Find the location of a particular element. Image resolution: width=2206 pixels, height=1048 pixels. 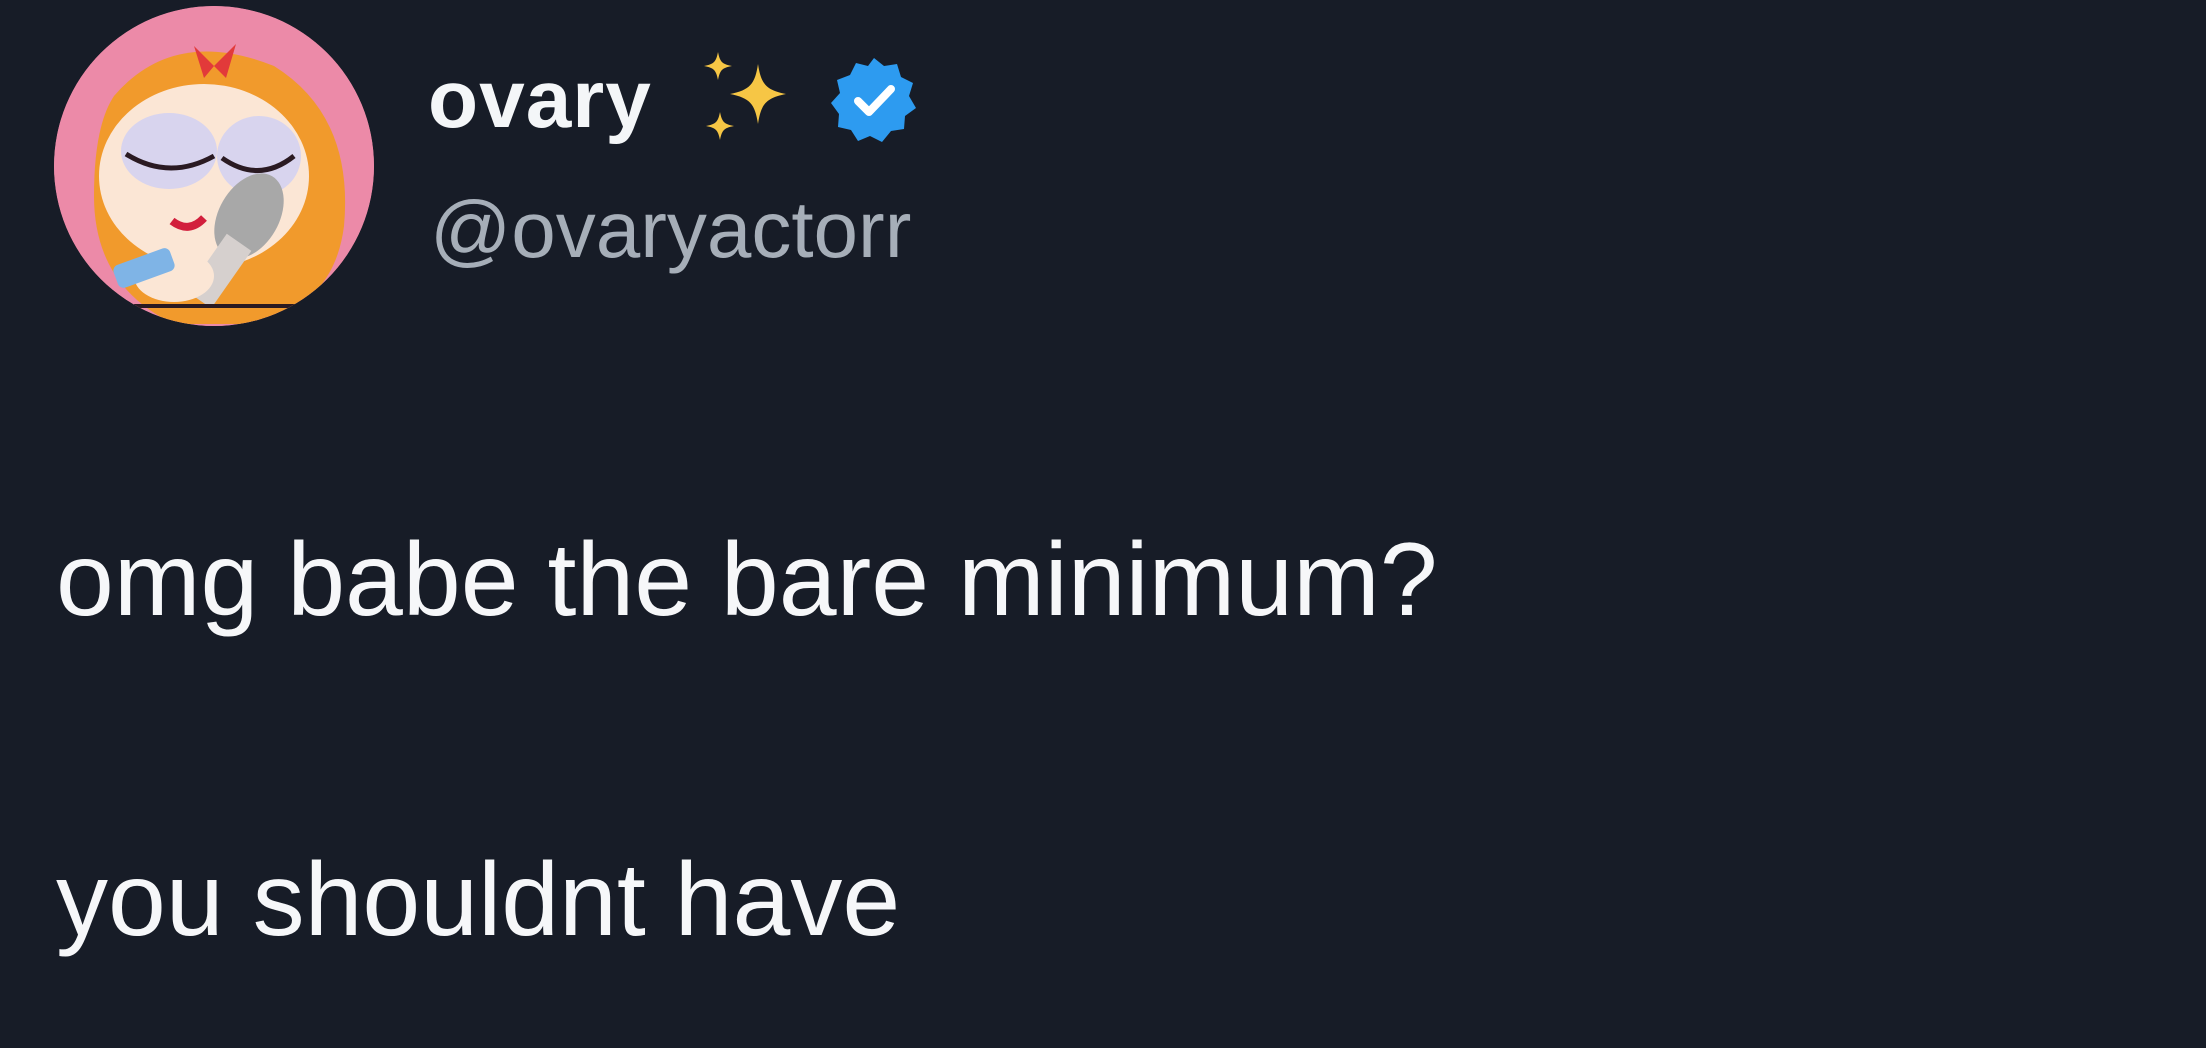

tweet-text-line-2: you shouldnt have is located at coordinates (478, 900).